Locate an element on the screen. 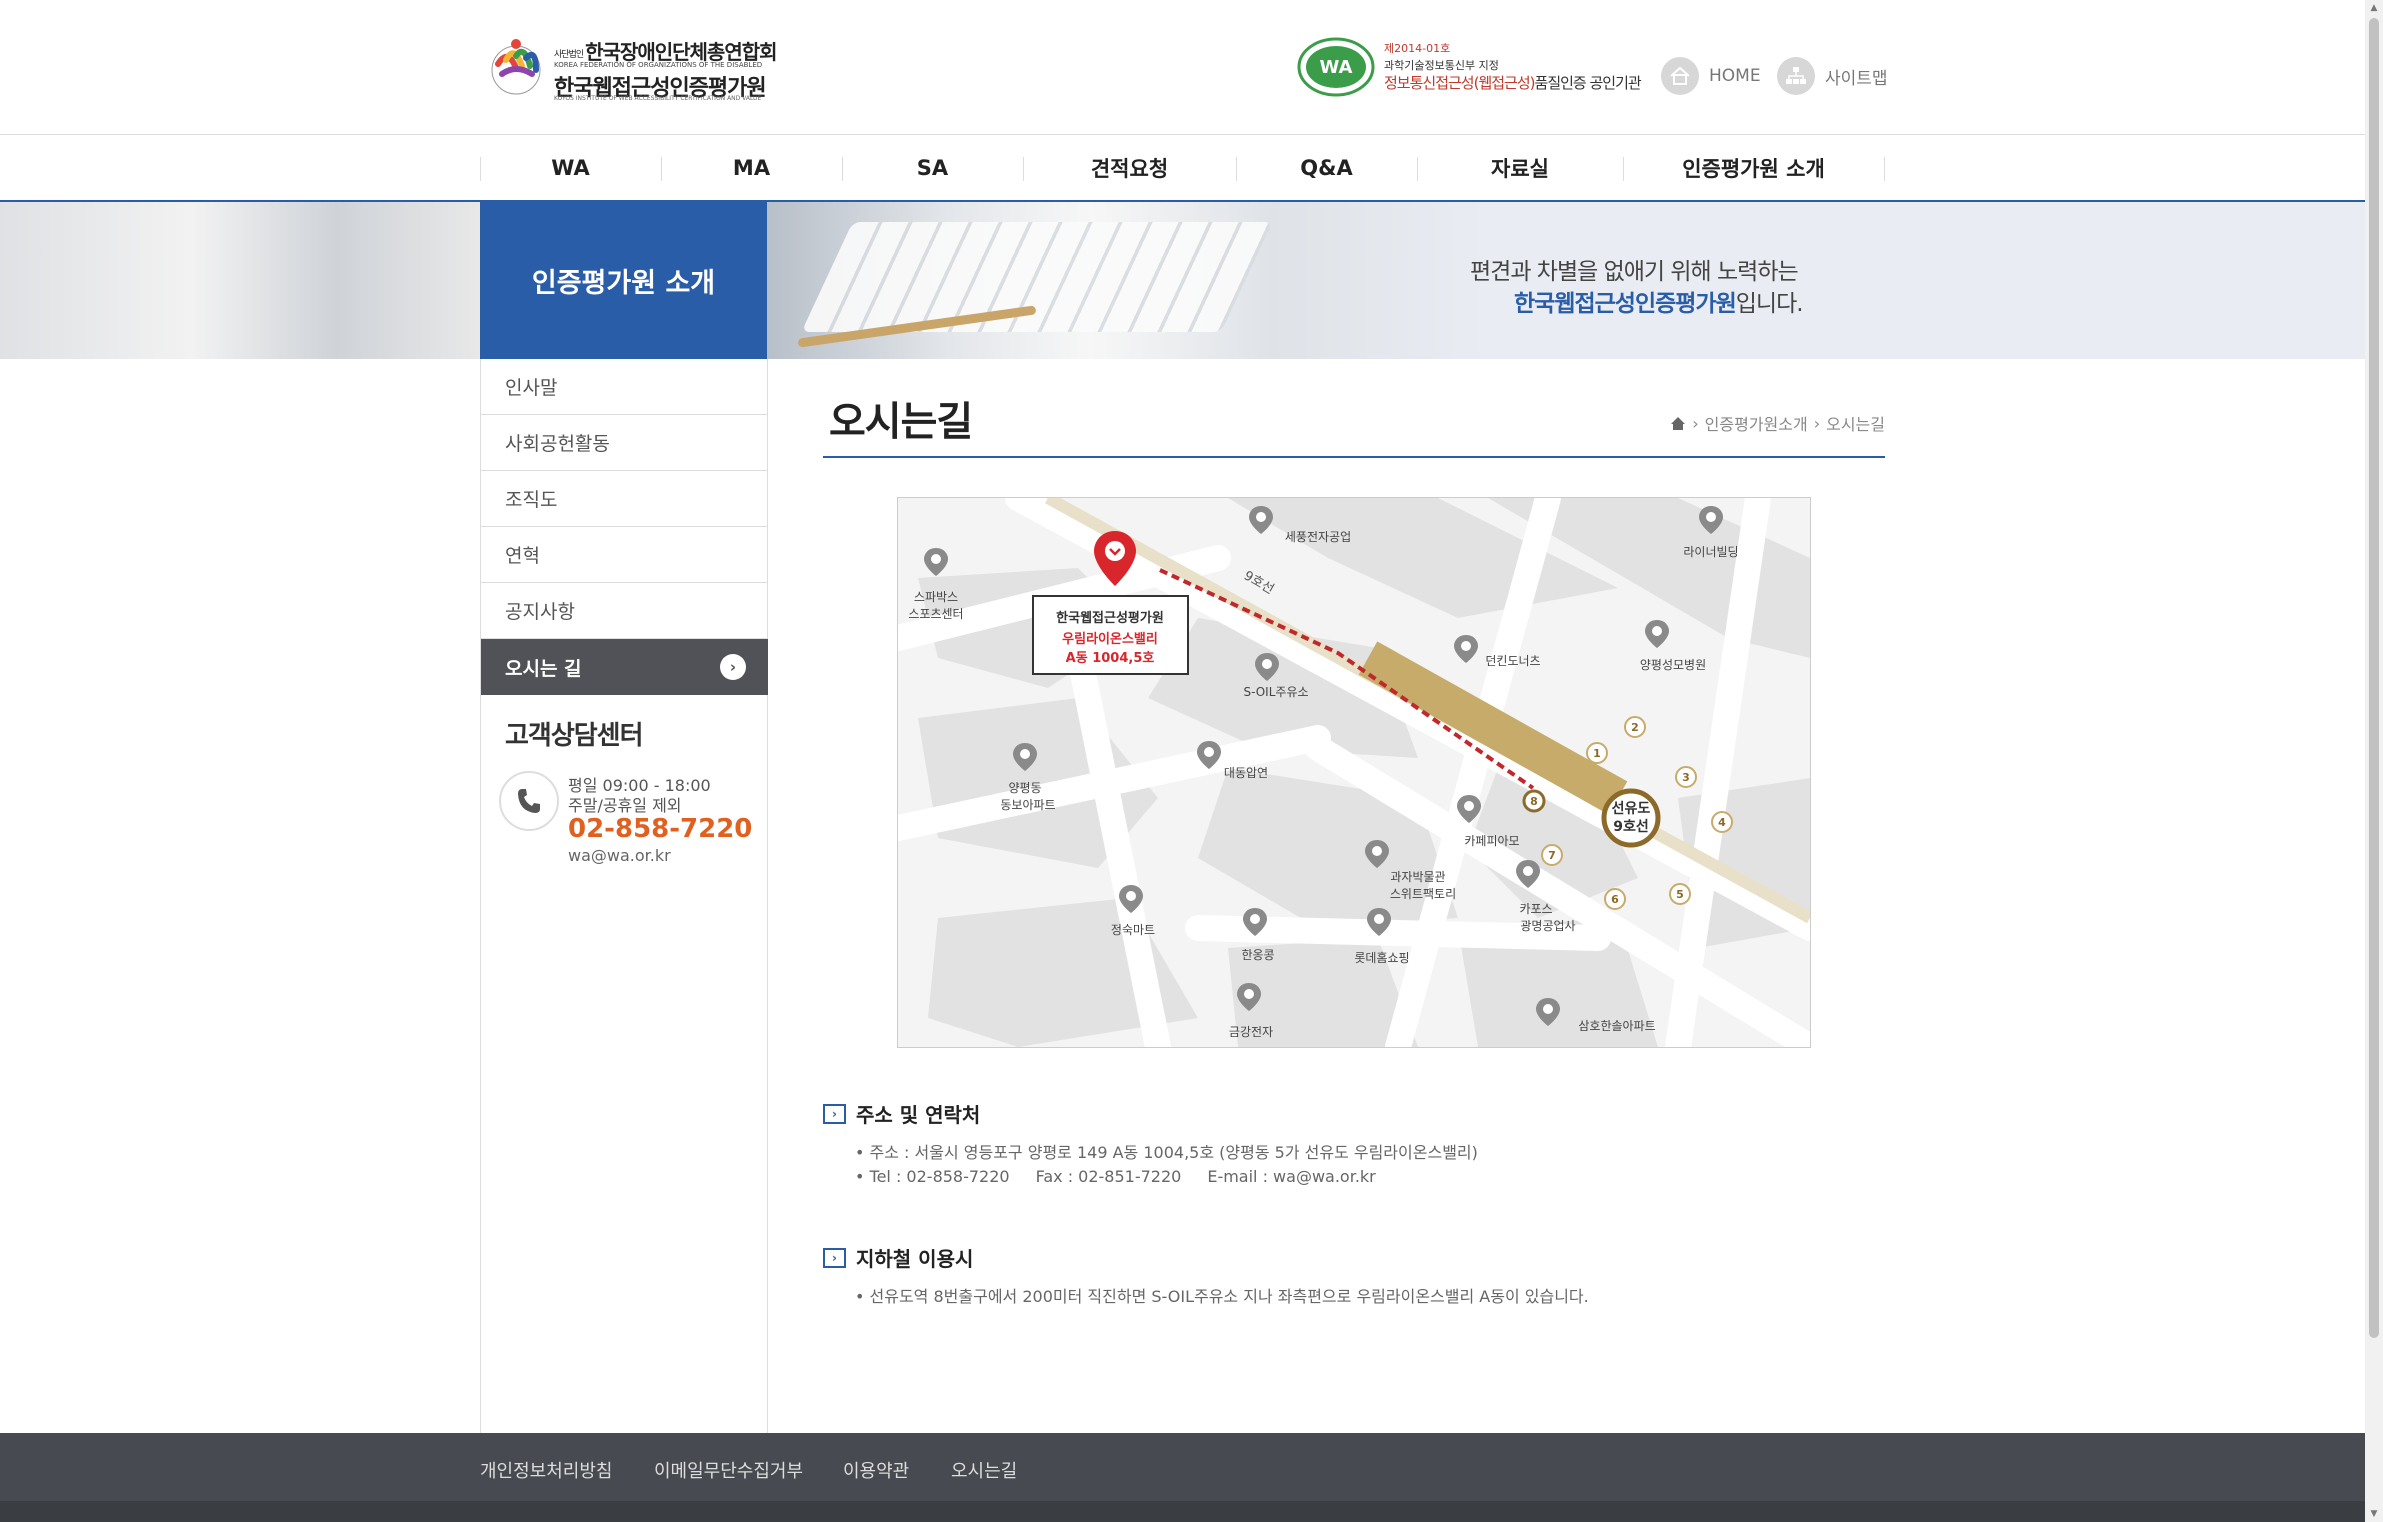 The image size is (2383, 1522). svg-text: 양평동 is located at coordinates (1024, 788).